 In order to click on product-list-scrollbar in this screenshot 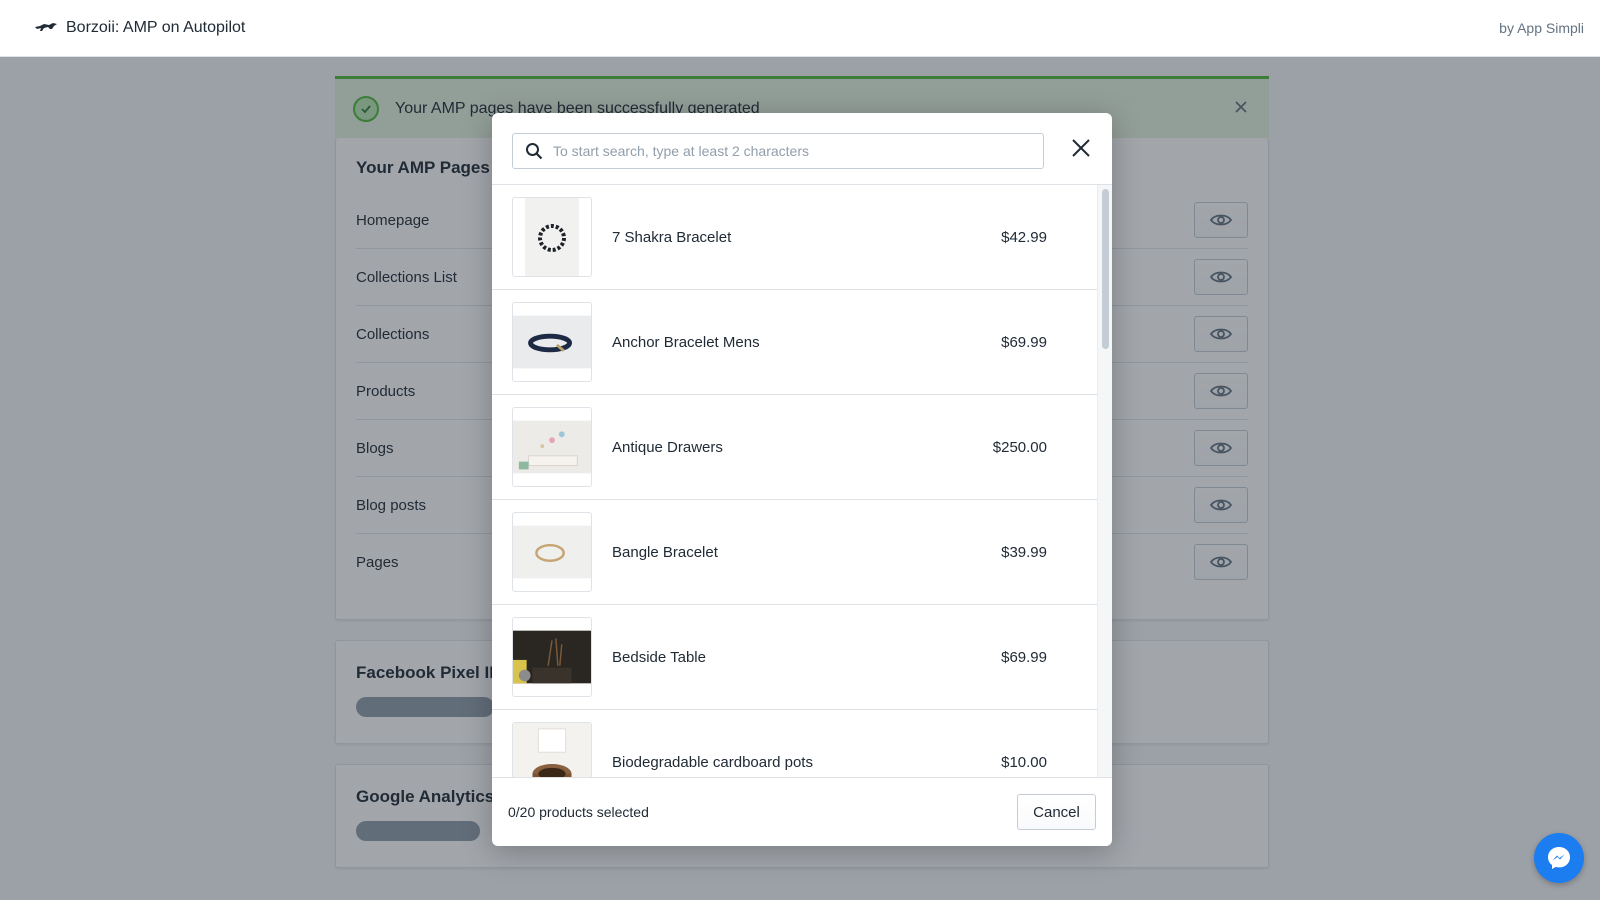, I will do `click(1104, 481)`.